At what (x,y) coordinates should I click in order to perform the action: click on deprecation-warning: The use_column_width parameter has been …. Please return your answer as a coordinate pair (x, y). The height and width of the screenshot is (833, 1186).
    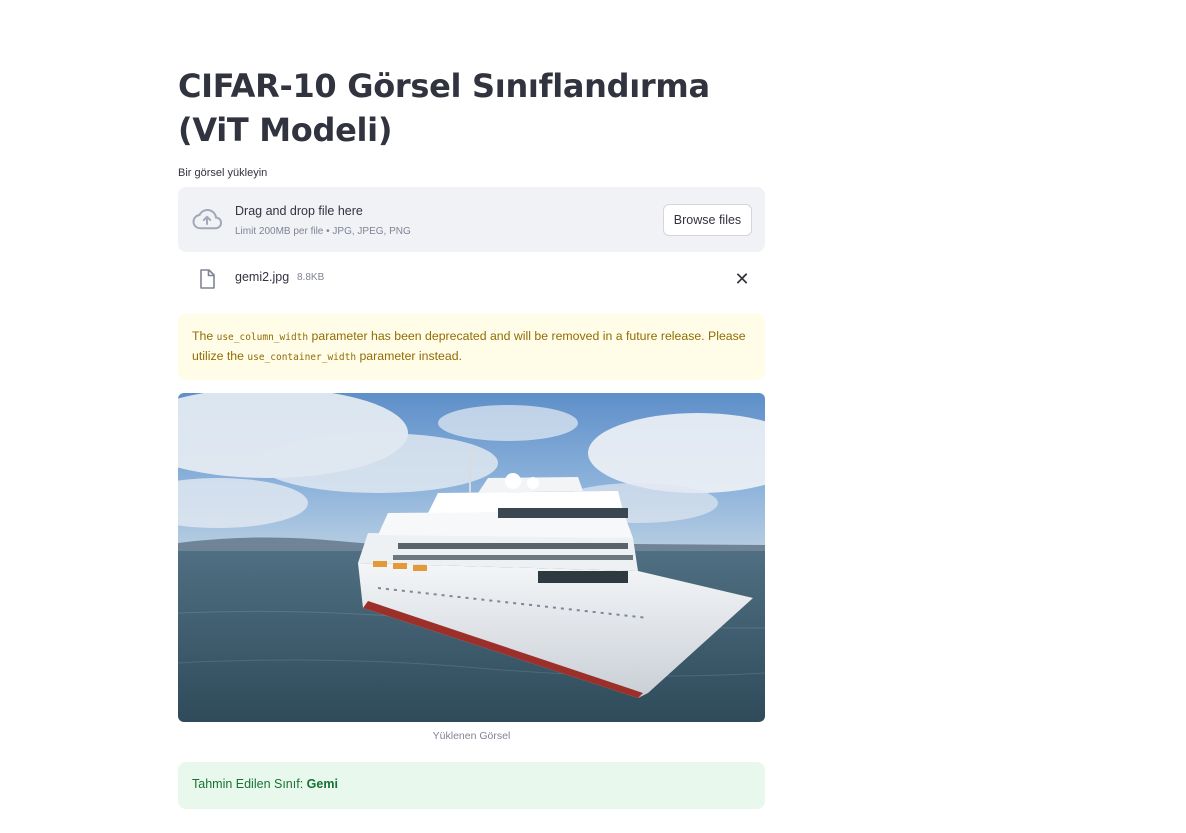
    Looking at the image, I should click on (471, 347).